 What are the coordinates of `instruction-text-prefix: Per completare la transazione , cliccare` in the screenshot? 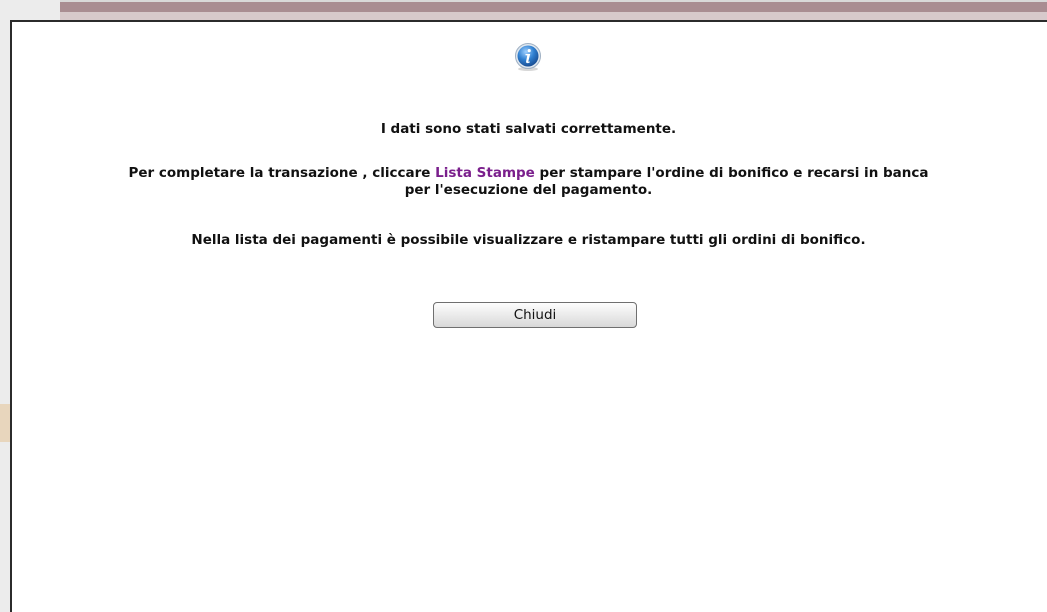 It's located at (282, 173).